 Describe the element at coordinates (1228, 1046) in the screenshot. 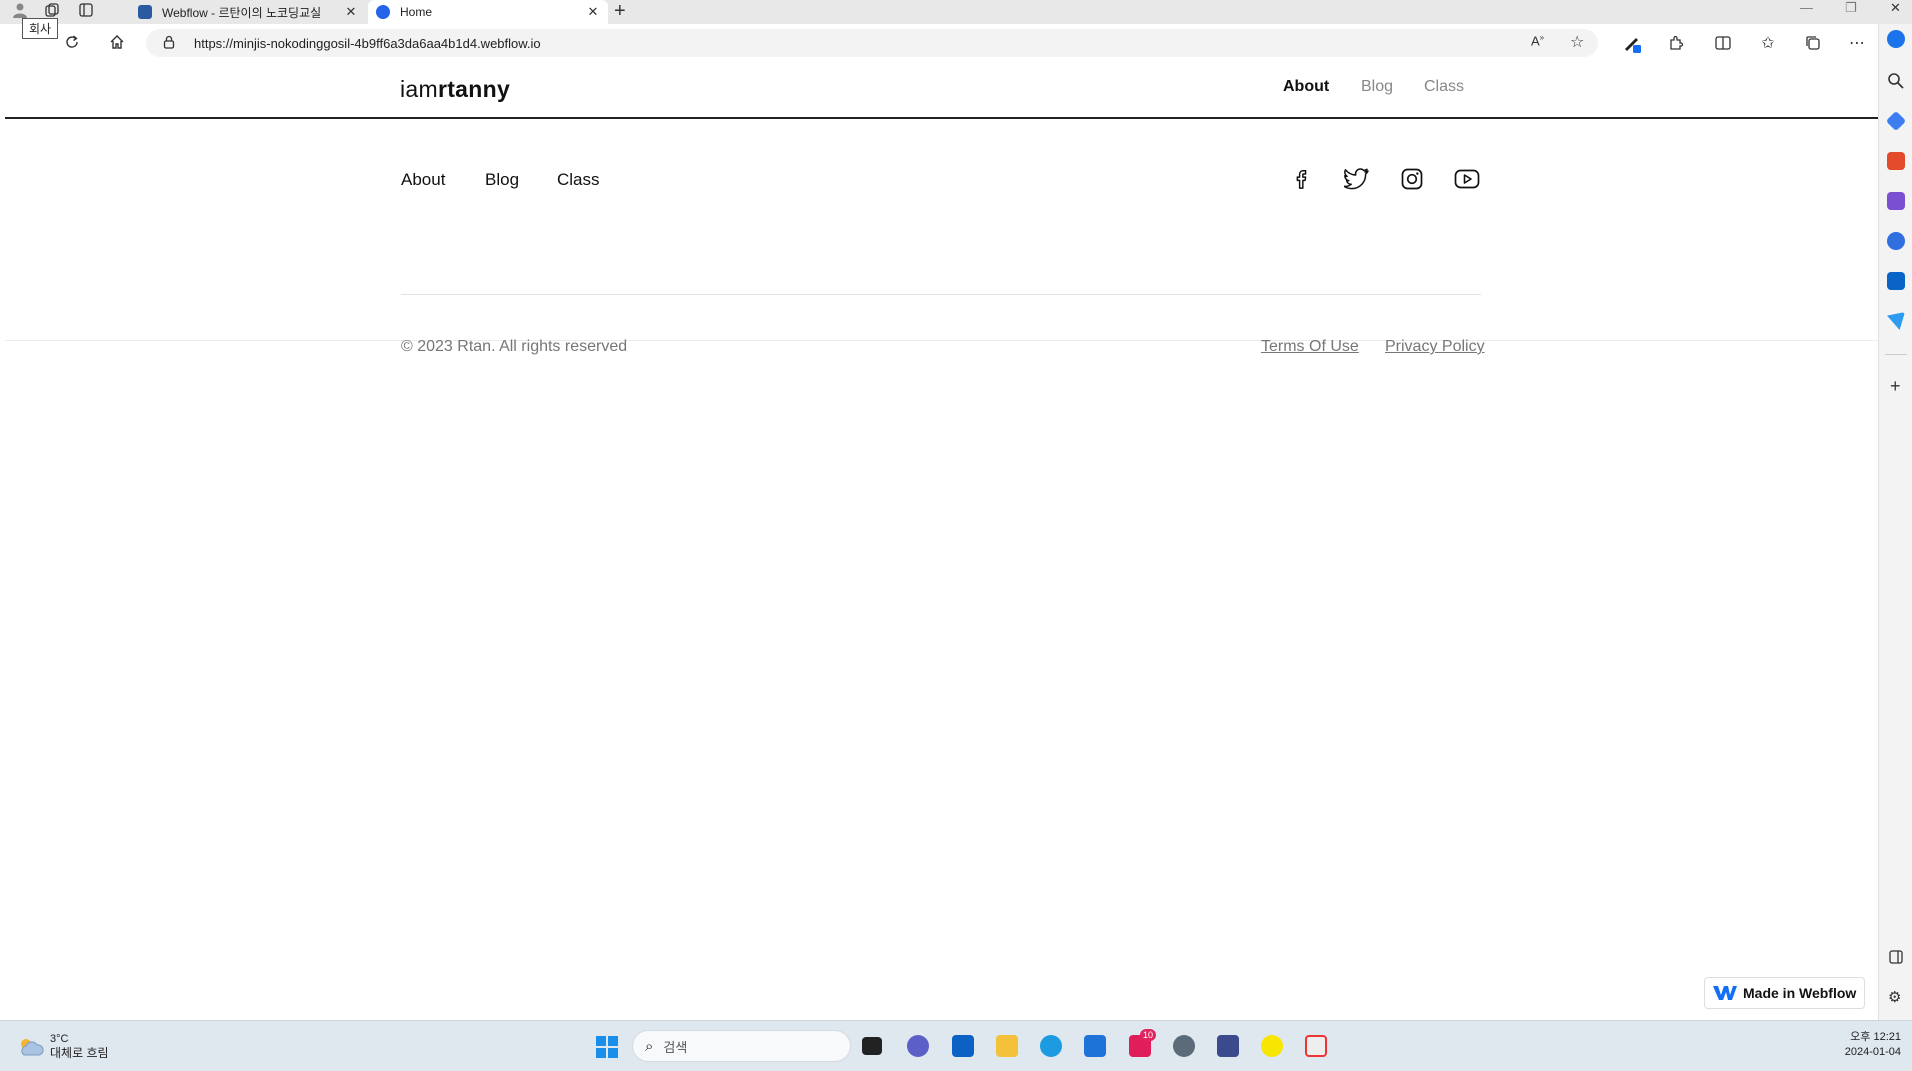

I see `remote-desktop-icon` at that location.